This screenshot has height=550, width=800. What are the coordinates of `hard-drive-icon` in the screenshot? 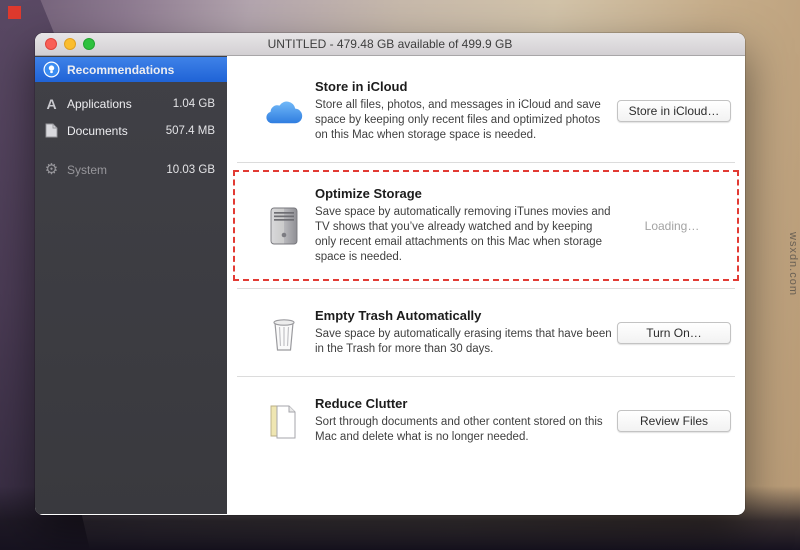 It's located at (284, 226).